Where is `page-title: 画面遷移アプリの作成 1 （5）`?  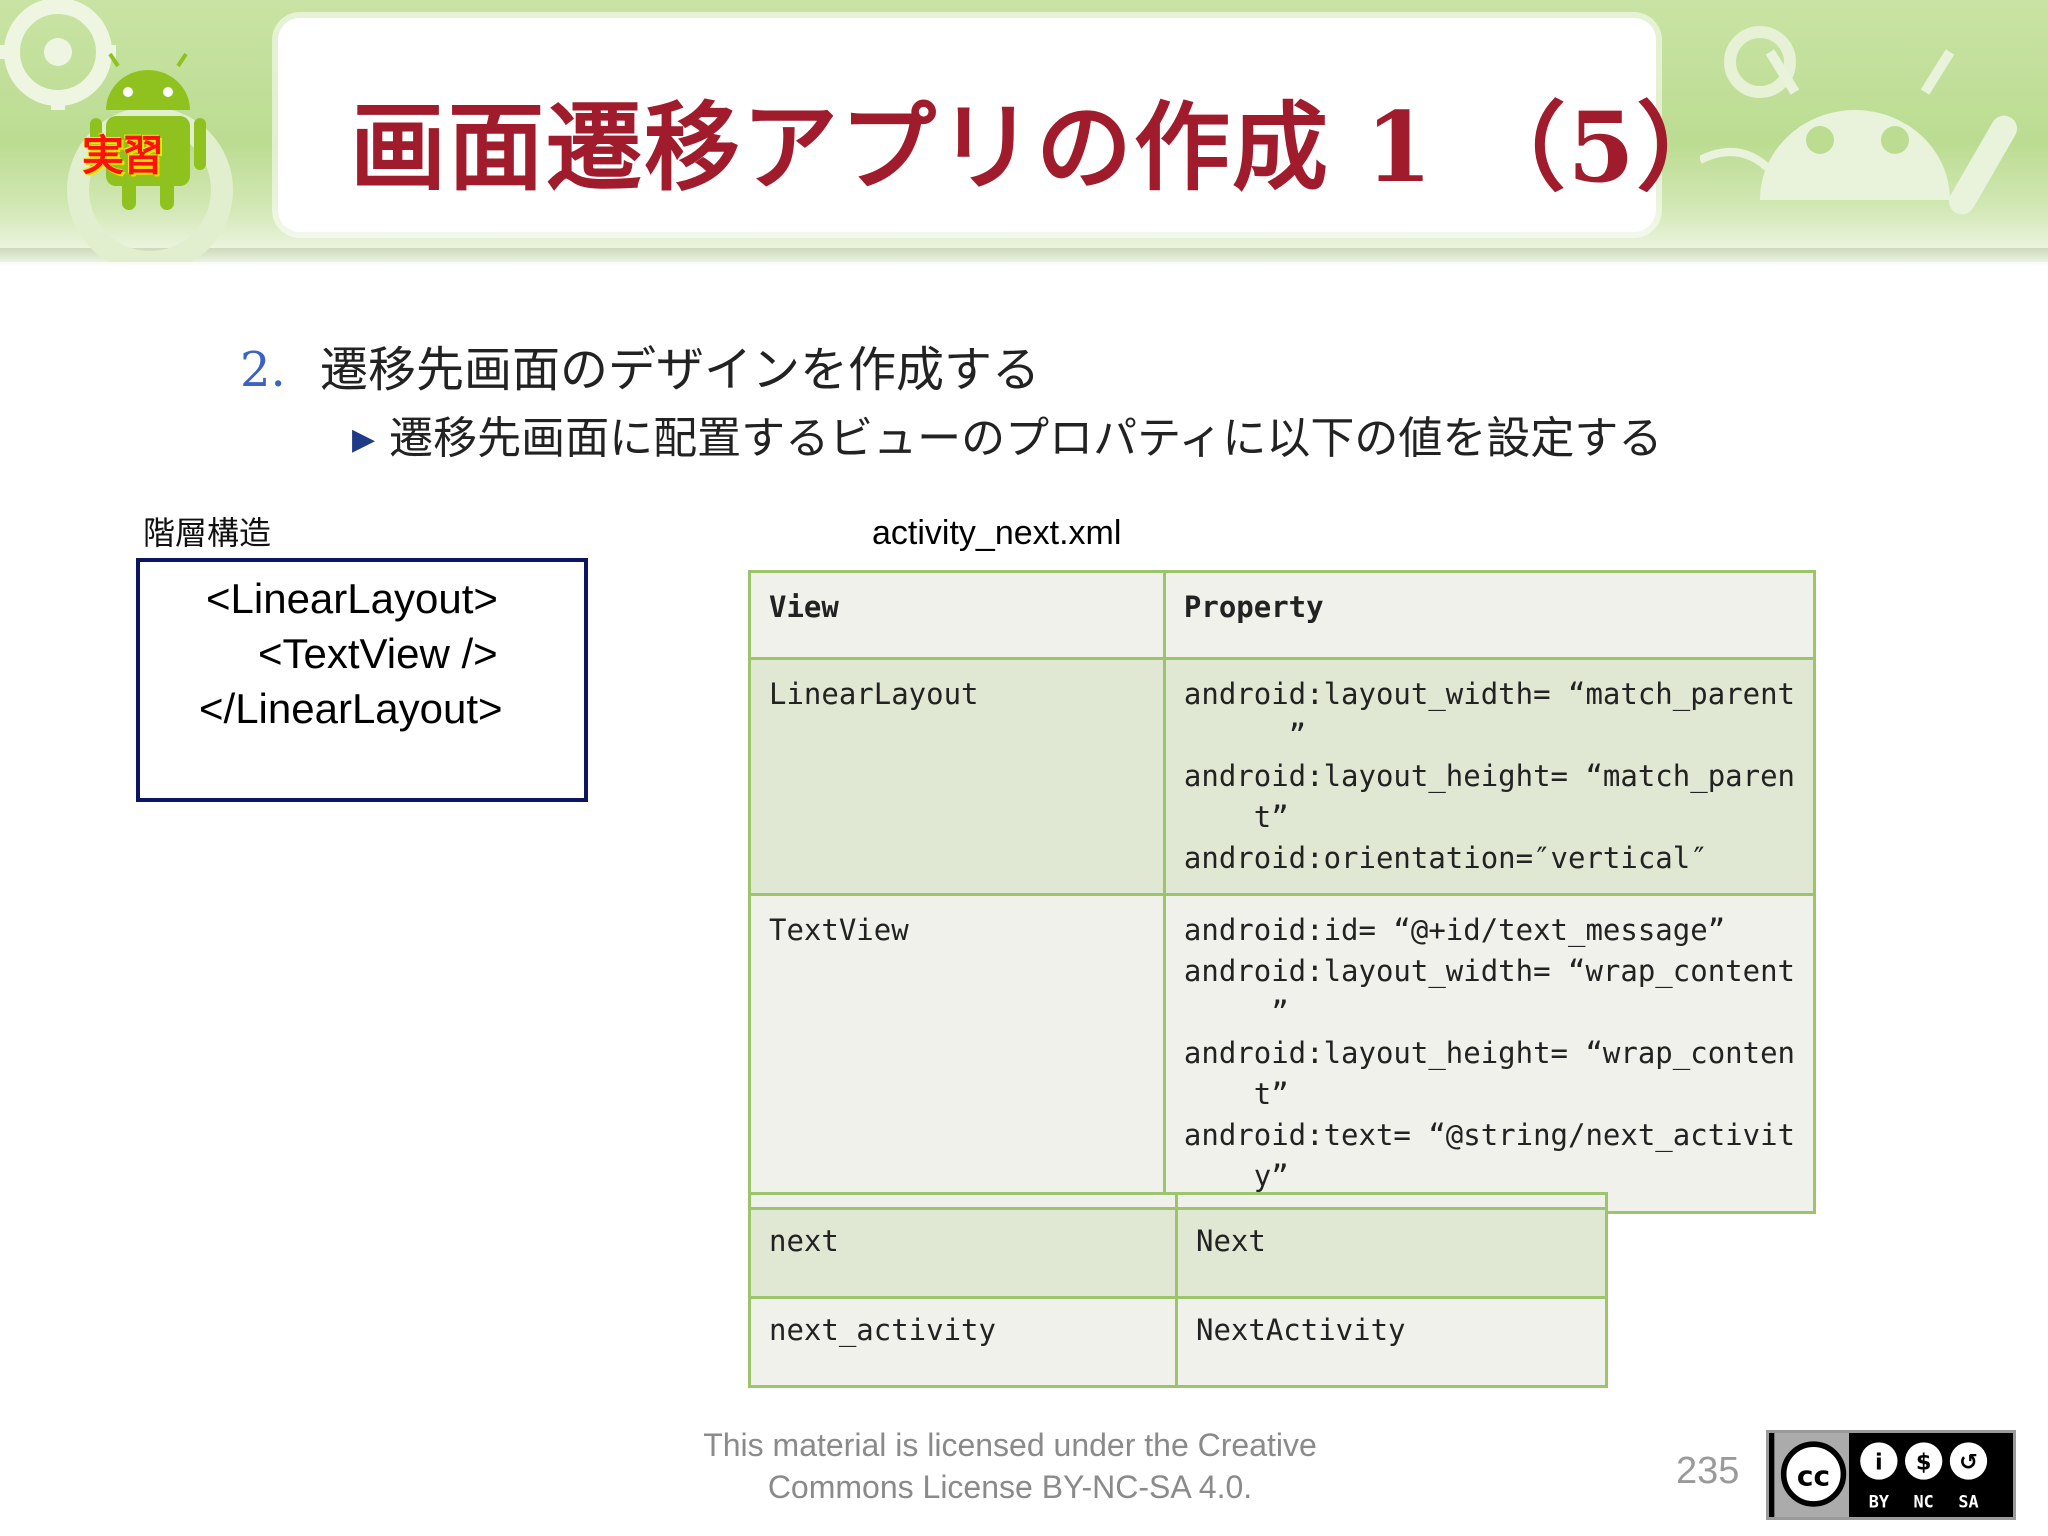
page-title: 画面遷移アプリの作成 1 （5） is located at coordinates (1042, 147).